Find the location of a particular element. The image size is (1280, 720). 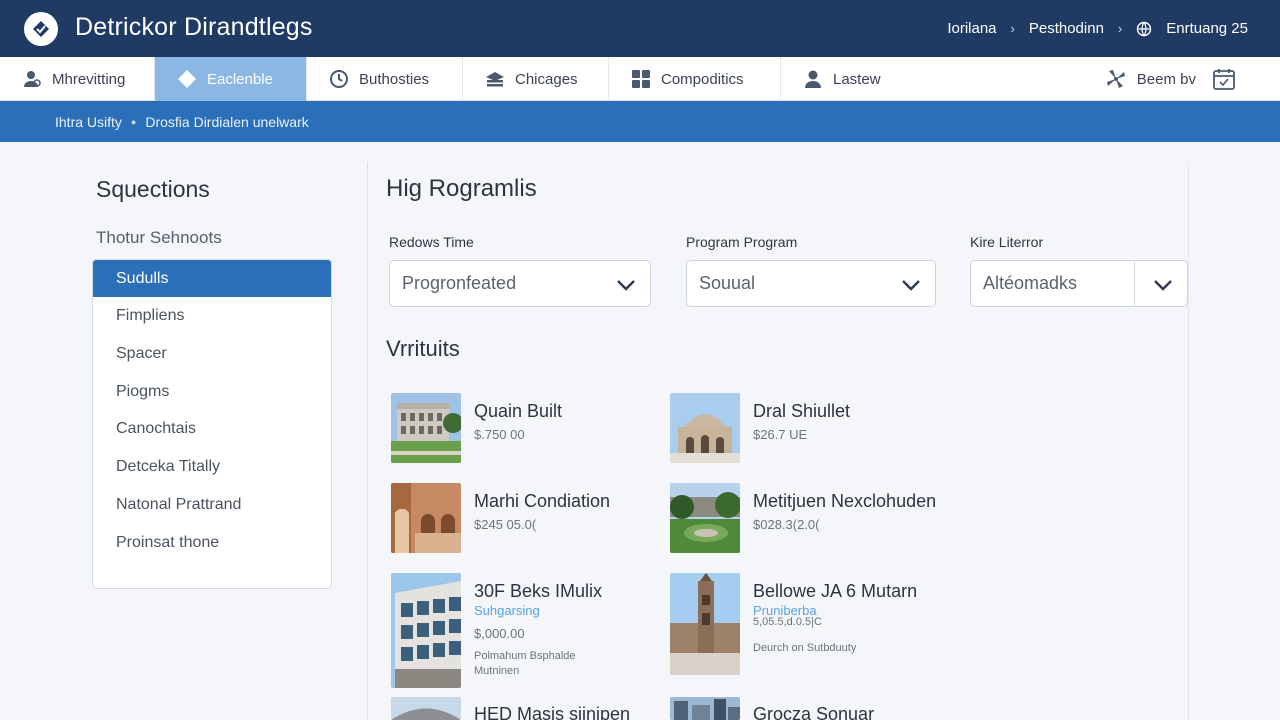

result-card: Metitjuen Nexclohuden $028.3(2.0( is located at coordinates (815, 518).